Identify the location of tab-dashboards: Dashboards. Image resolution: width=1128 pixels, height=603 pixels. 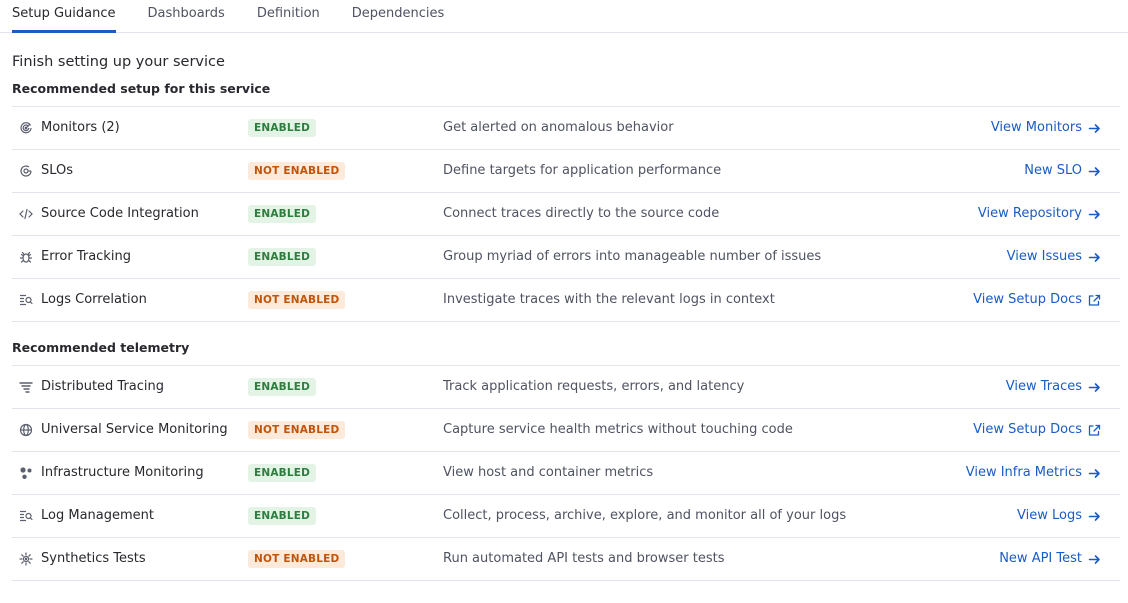
(186, 19).